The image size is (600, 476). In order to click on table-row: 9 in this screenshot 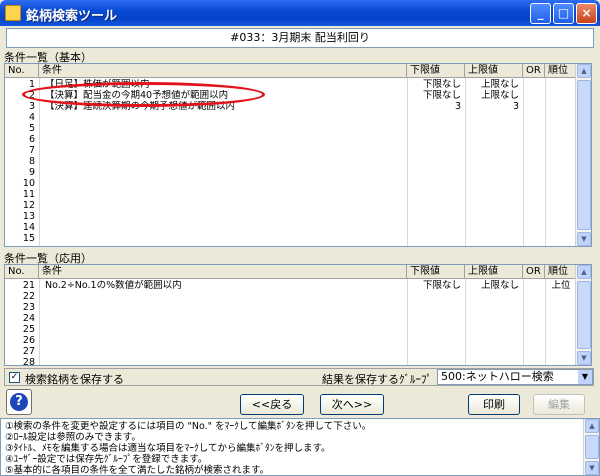, I will do `click(291, 172)`.